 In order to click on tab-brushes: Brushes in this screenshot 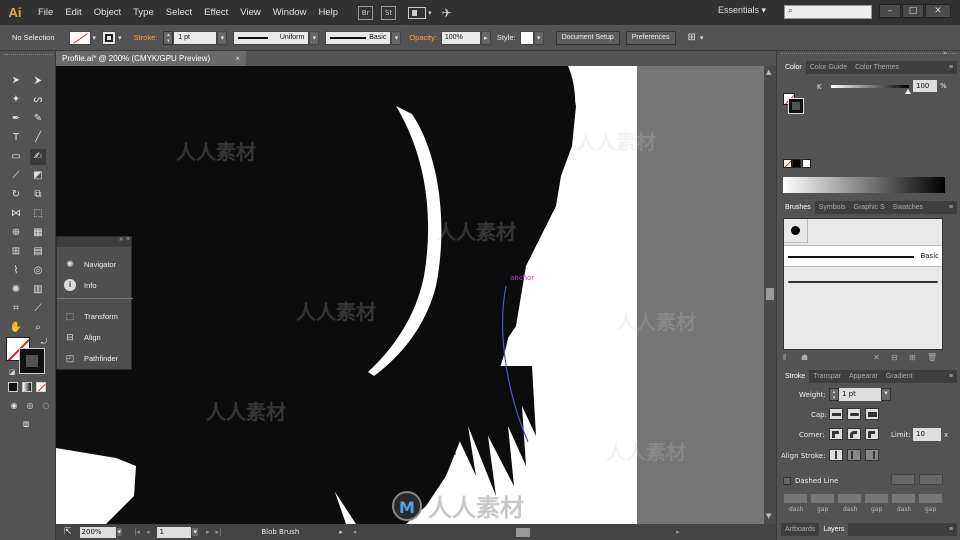, I will do `click(798, 207)`.